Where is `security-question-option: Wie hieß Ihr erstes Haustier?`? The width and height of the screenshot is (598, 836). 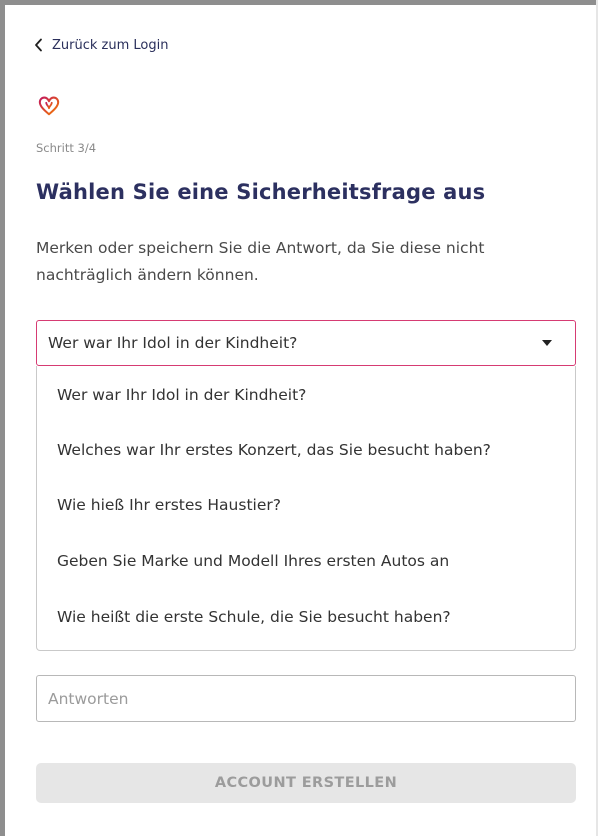
security-question-option: Wie hieß Ihr erstes Haustier? is located at coordinates (169, 508).